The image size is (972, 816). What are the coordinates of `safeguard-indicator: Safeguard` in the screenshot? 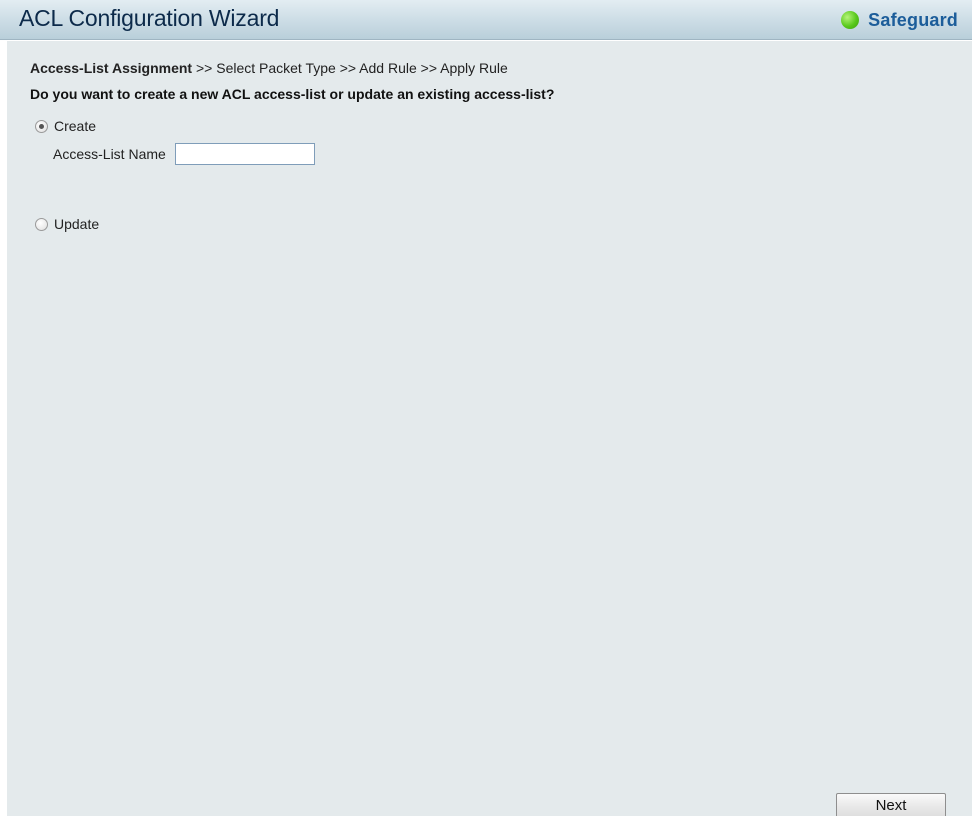 It's located at (899, 20).